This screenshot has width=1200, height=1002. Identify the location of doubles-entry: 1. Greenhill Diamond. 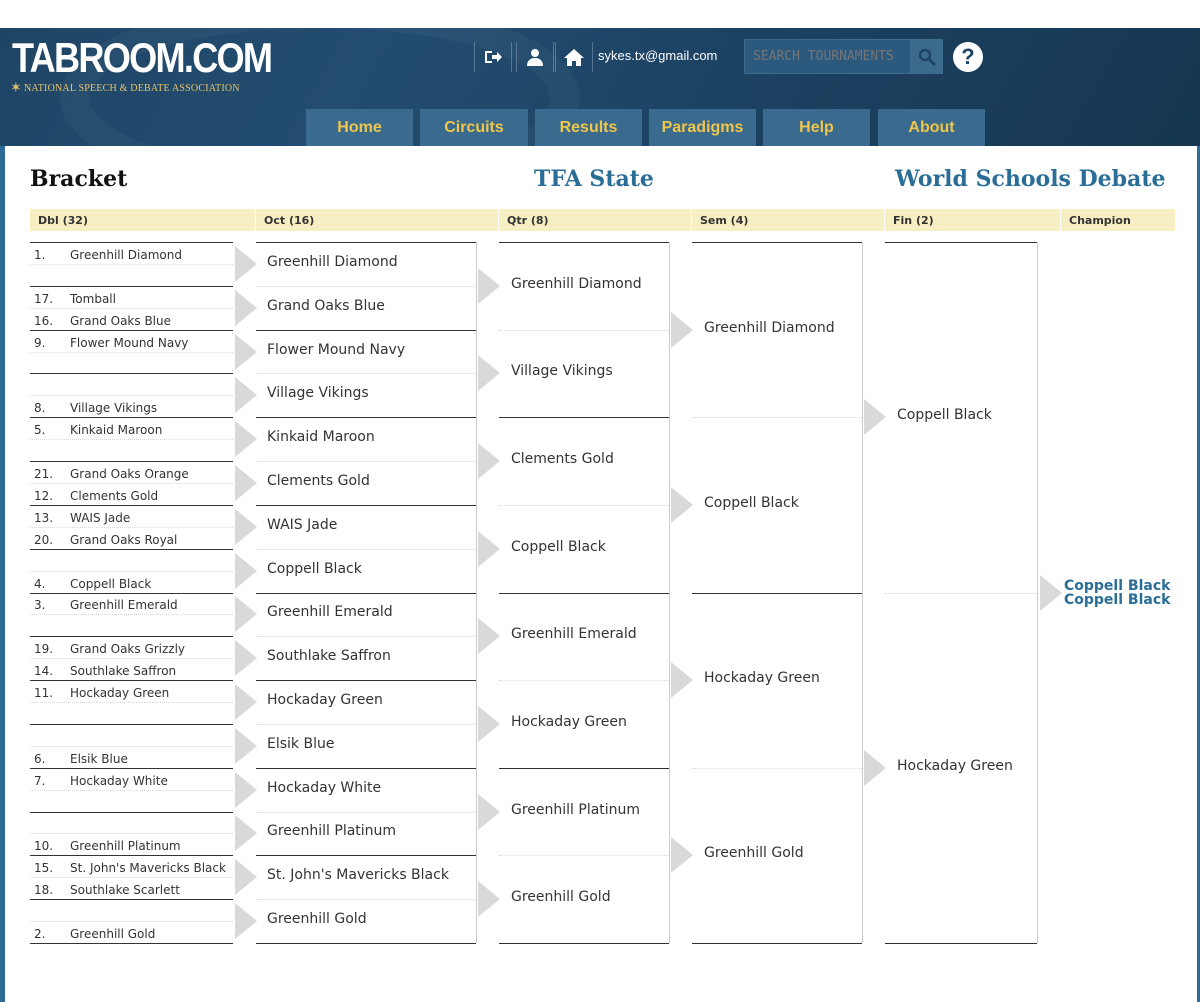
(135, 256).